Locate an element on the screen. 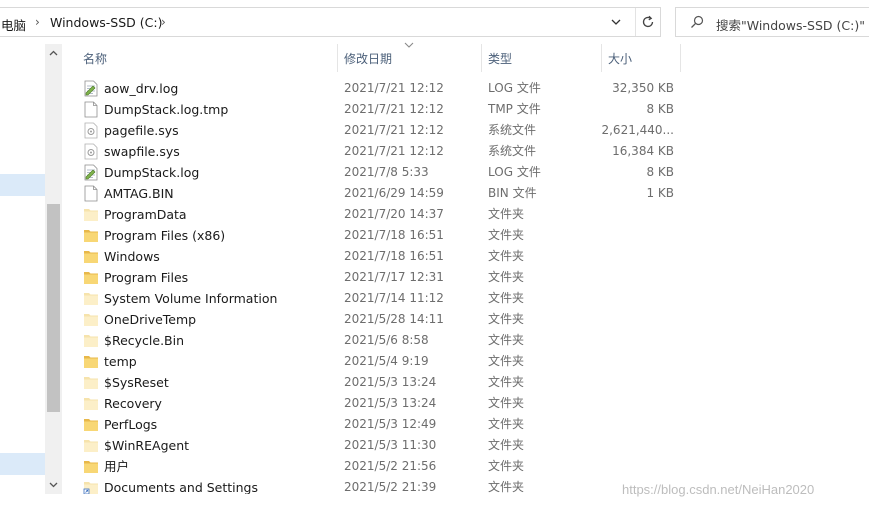  file-name: ProgramData is located at coordinates (145, 214).